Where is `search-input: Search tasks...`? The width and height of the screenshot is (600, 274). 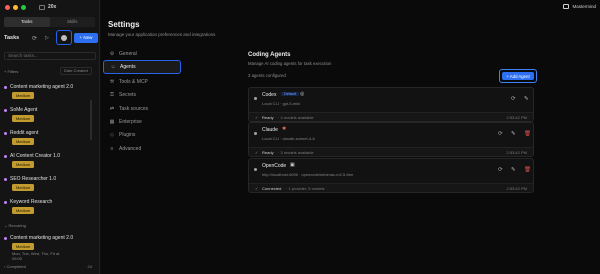
search-input: Search tasks... is located at coordinates (50, 56).